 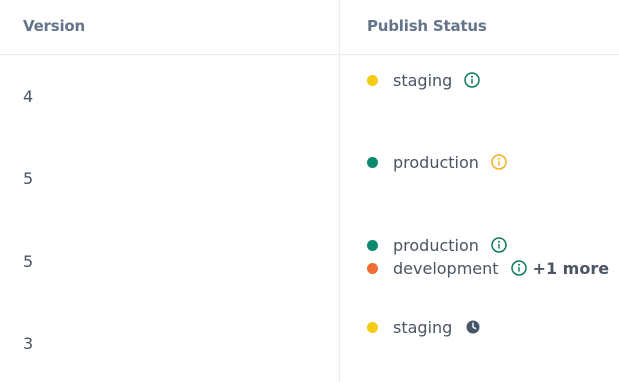 What do you see at coordinates (28, 96) in the screenshot?
I see `version-cell: 4` at bounding box center [28, 96].